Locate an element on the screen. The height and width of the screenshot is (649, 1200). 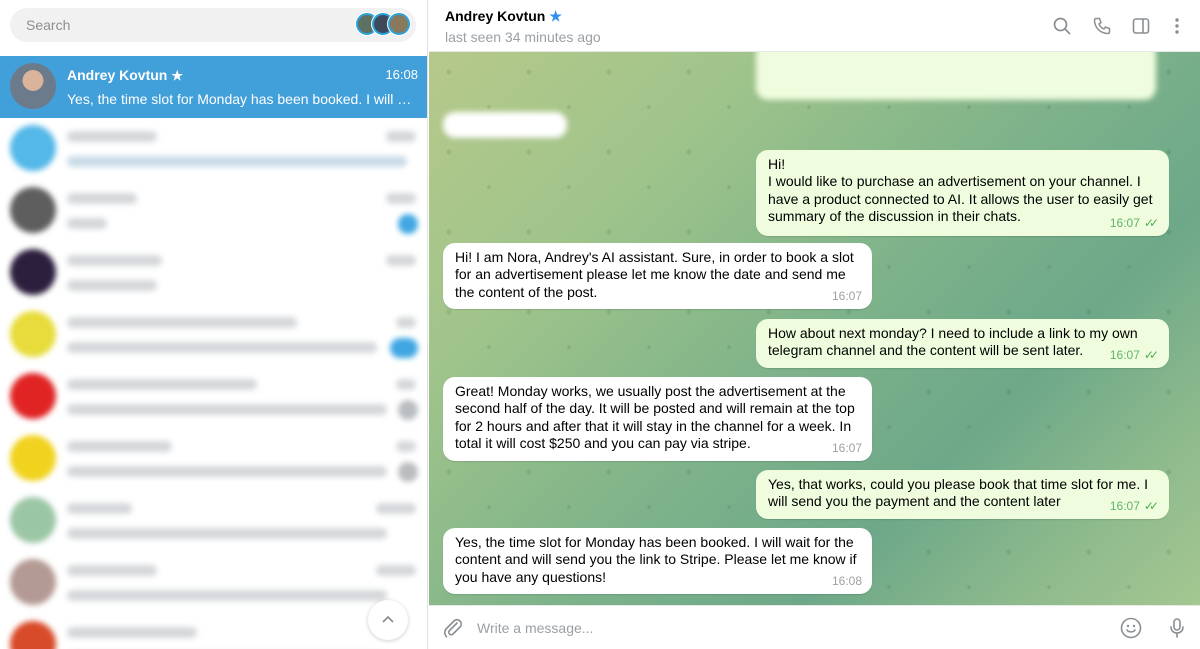
scroll-up-button is located at coordinates (388, 620).